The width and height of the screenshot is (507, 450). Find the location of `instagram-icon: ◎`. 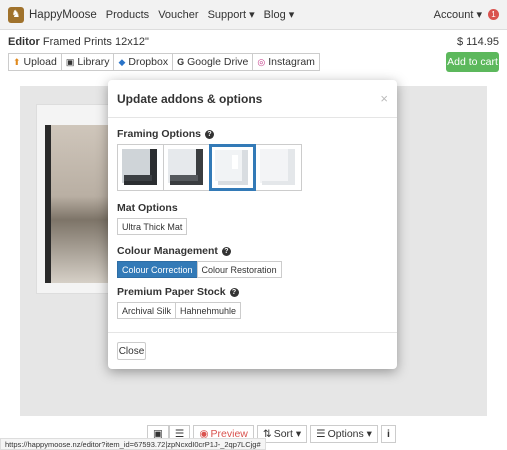

instagram-icon: ◎ is located at coordinates (261, 61).